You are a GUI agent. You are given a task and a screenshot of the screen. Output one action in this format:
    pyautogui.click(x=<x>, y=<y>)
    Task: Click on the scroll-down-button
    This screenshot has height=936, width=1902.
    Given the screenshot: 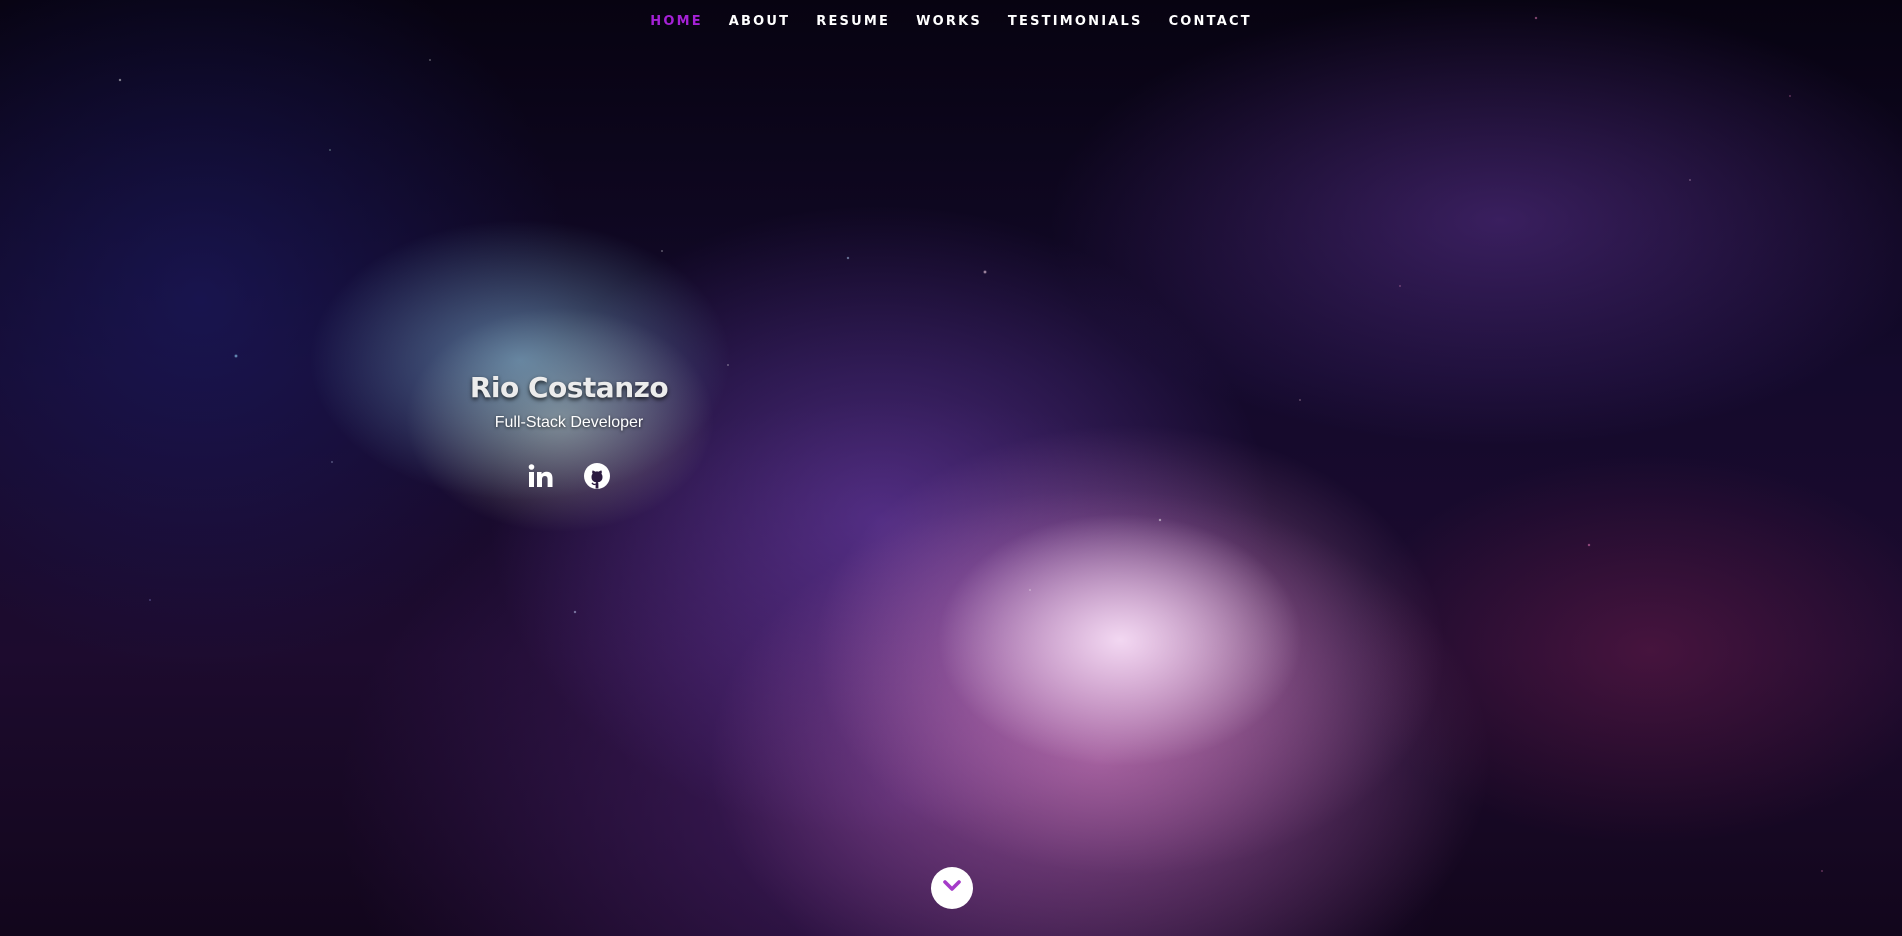 What is the action you would take?
    pyautogui.click(x=952, y=888)
    